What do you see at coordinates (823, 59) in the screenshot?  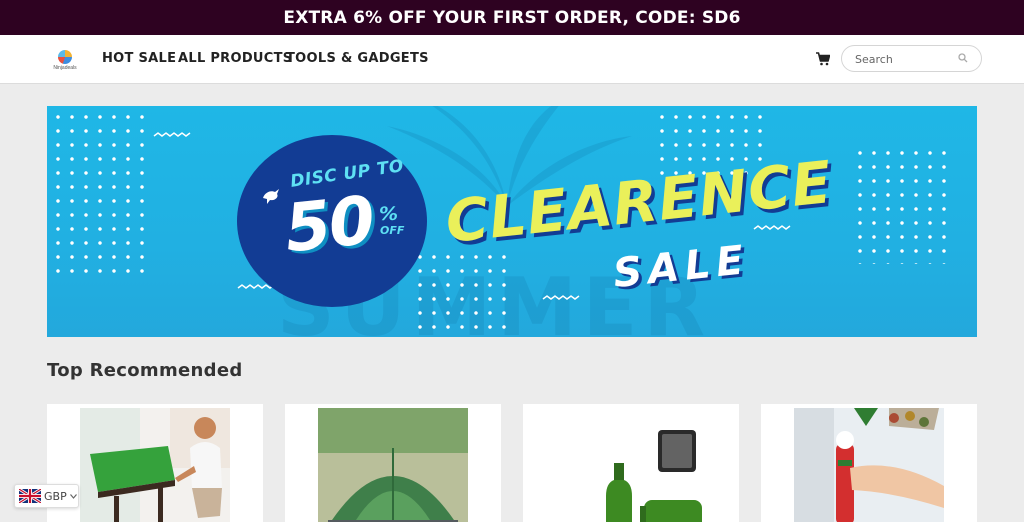 I see `cart-icon` at bounding box center [823, 59].